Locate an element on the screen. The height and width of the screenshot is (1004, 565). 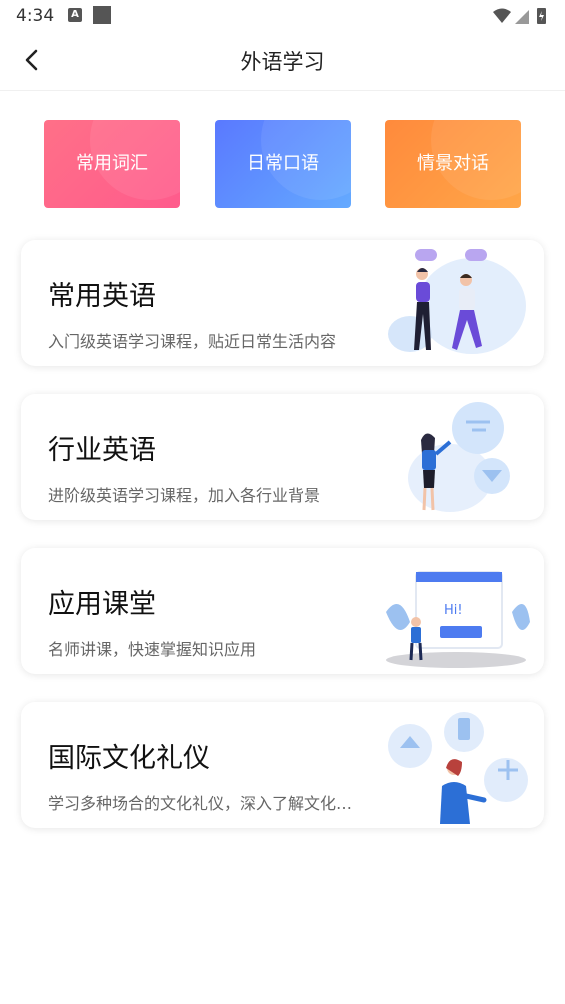
course-title: 应用课堂 is located at coordinates (102, 604).